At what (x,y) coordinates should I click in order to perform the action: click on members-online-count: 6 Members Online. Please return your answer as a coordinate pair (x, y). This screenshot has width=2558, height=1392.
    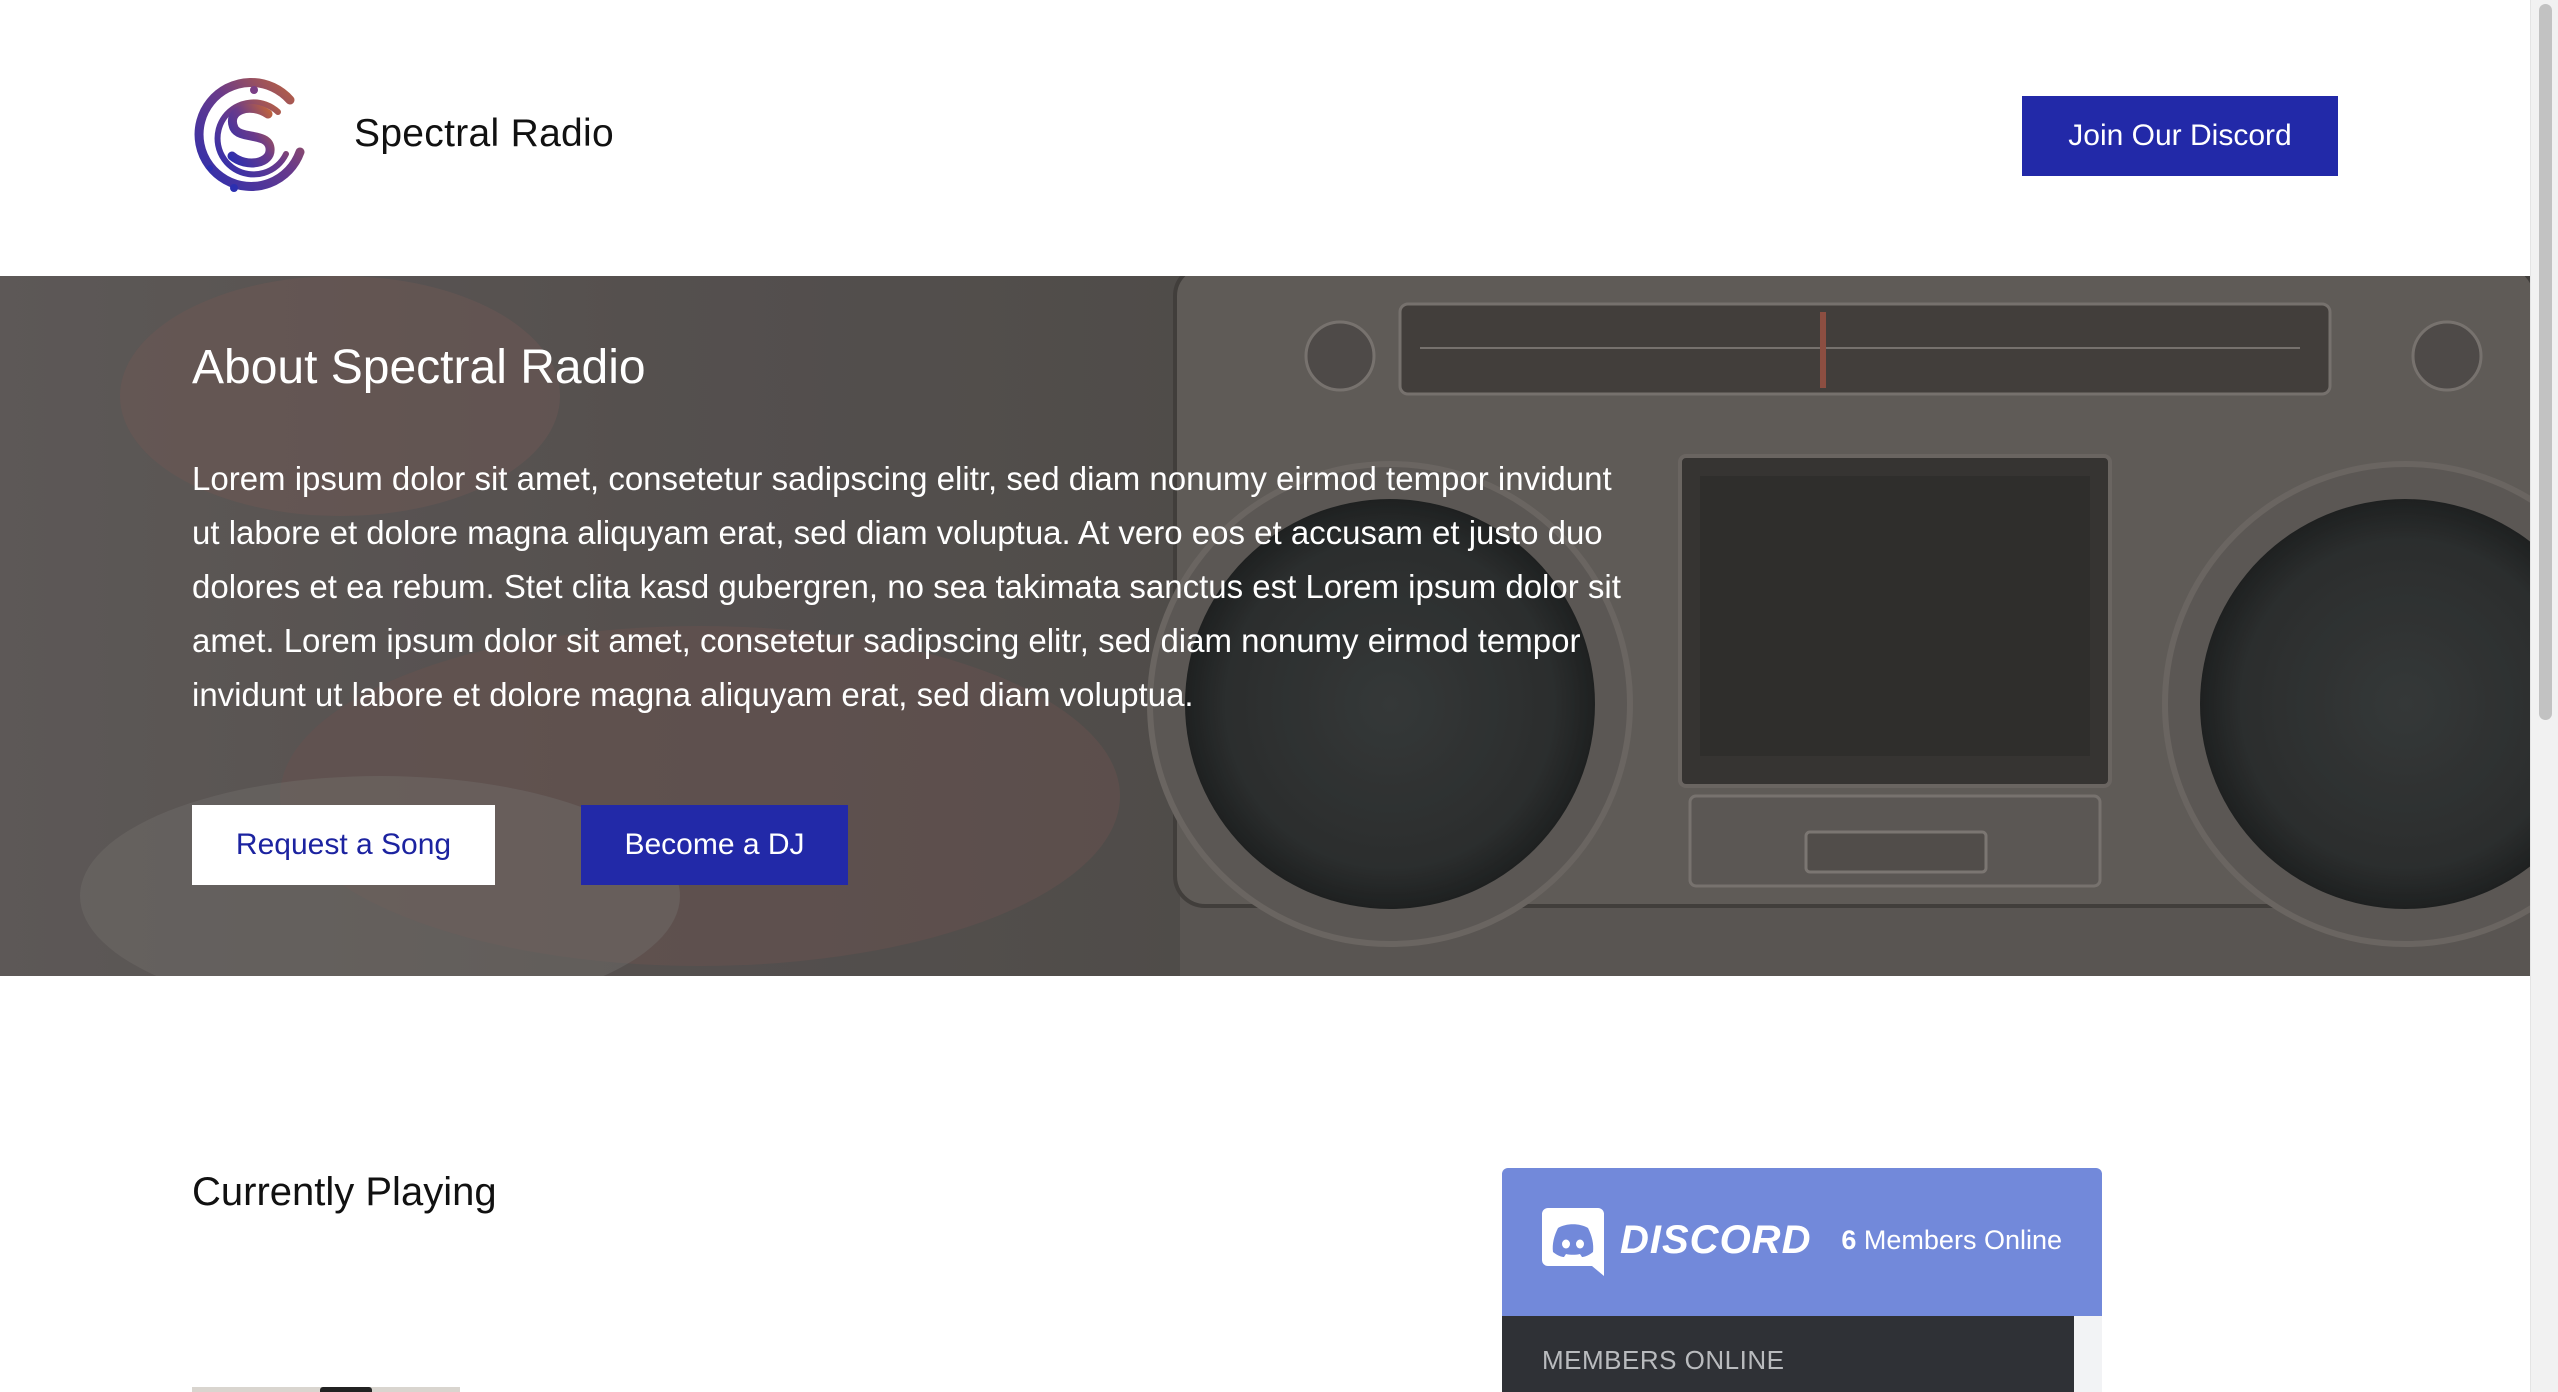
    Looking at the image, I should click on (1951, 1240).